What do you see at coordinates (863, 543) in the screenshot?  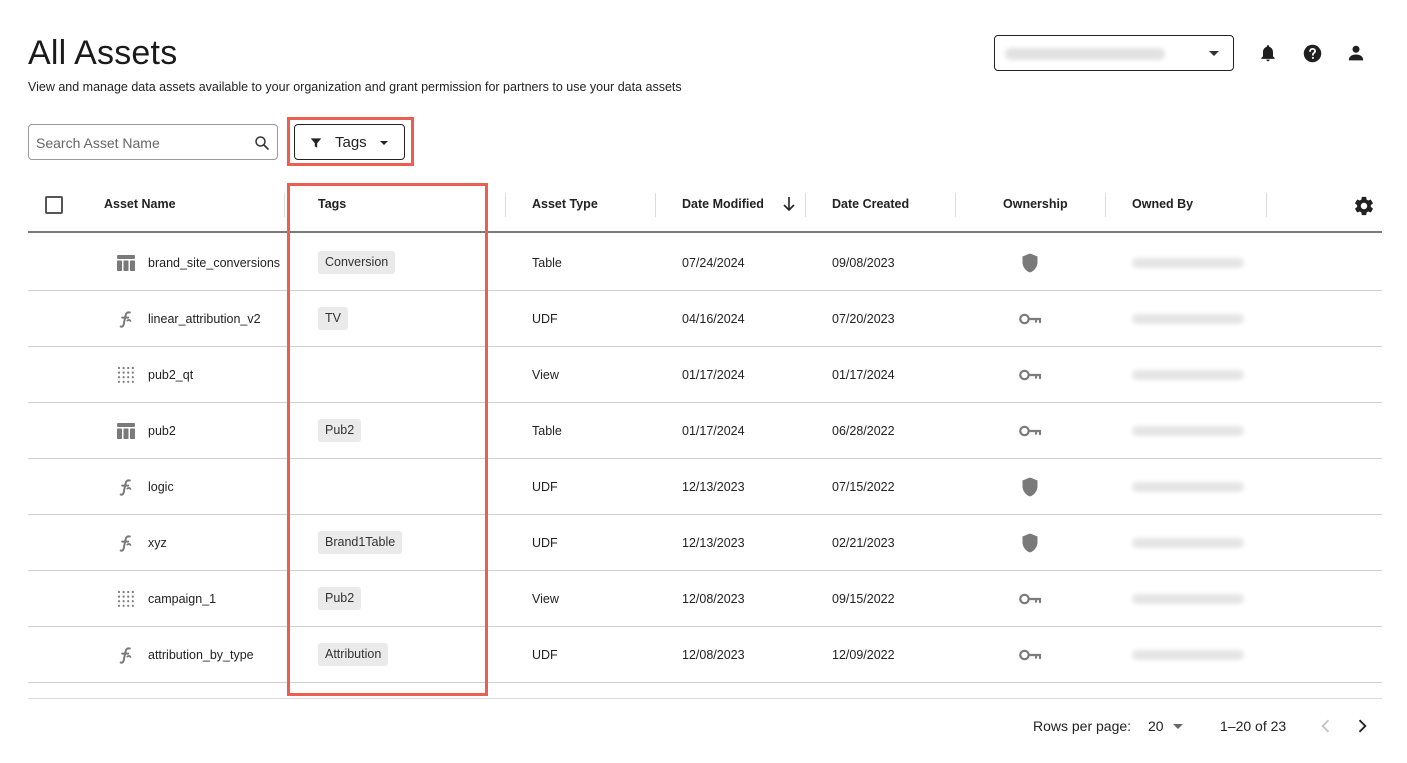 I see `date-created: 02/21/2023` at bounding box center [863, 543].